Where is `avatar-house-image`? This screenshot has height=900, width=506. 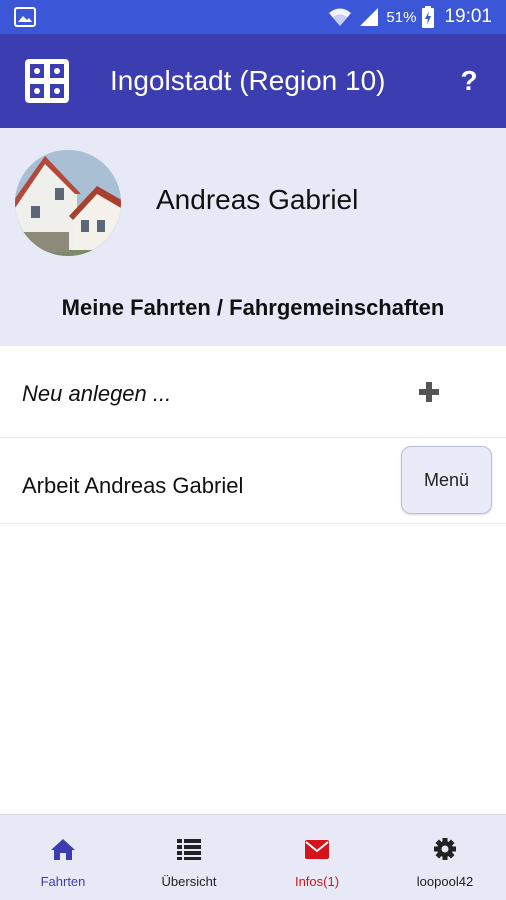
avatar-house-image is located at coordinates (68, 203).